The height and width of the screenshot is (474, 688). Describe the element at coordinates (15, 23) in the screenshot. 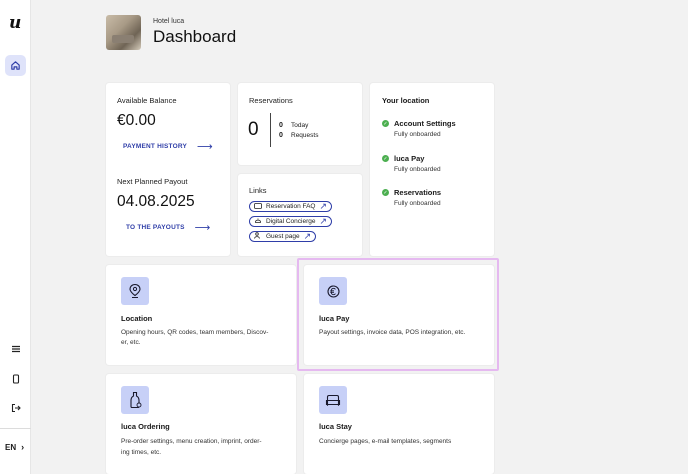

I see `luca-logo: u` at that location.